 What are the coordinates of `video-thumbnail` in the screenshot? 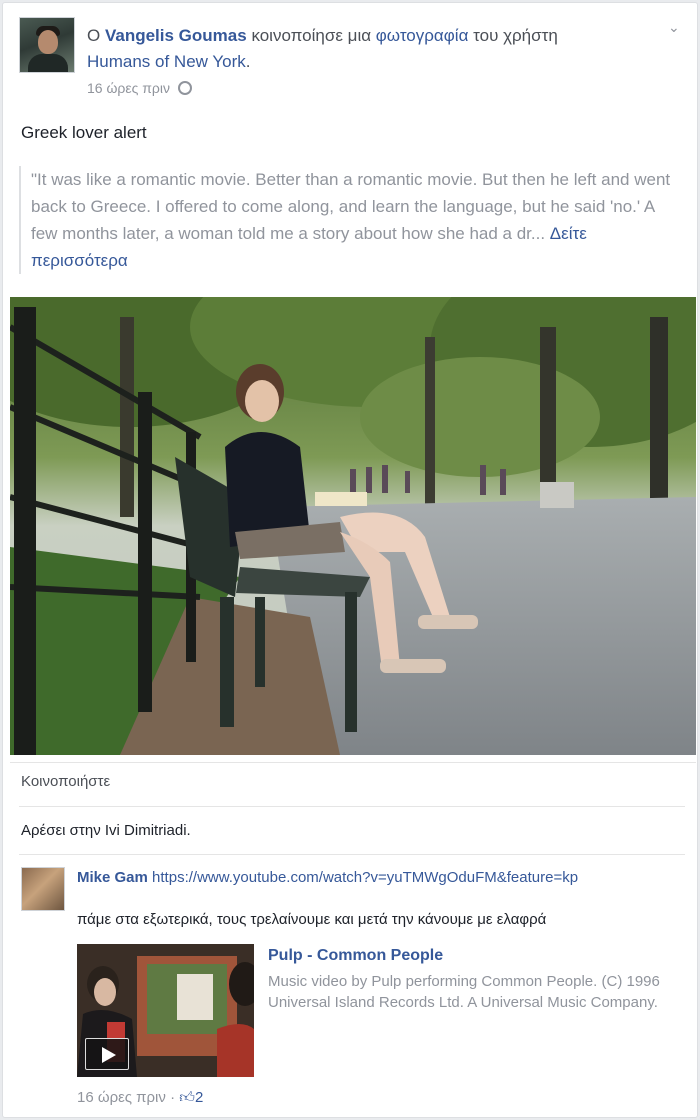 It's located at (165, 1010).